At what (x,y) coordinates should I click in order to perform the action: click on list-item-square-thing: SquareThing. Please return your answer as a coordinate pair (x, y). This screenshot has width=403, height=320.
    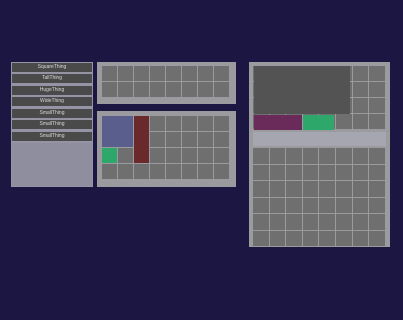
    Looking at the image, I should click on (52, 67).